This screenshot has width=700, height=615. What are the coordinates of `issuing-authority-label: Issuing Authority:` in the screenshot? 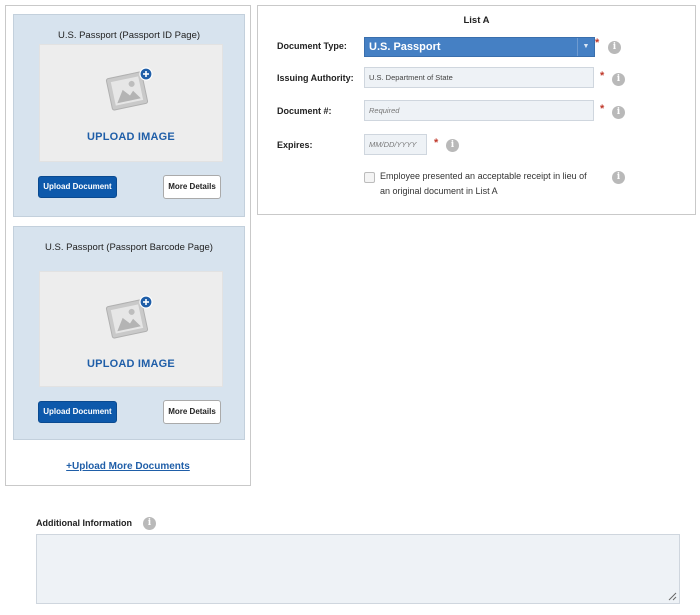 It's located at (315, 78).